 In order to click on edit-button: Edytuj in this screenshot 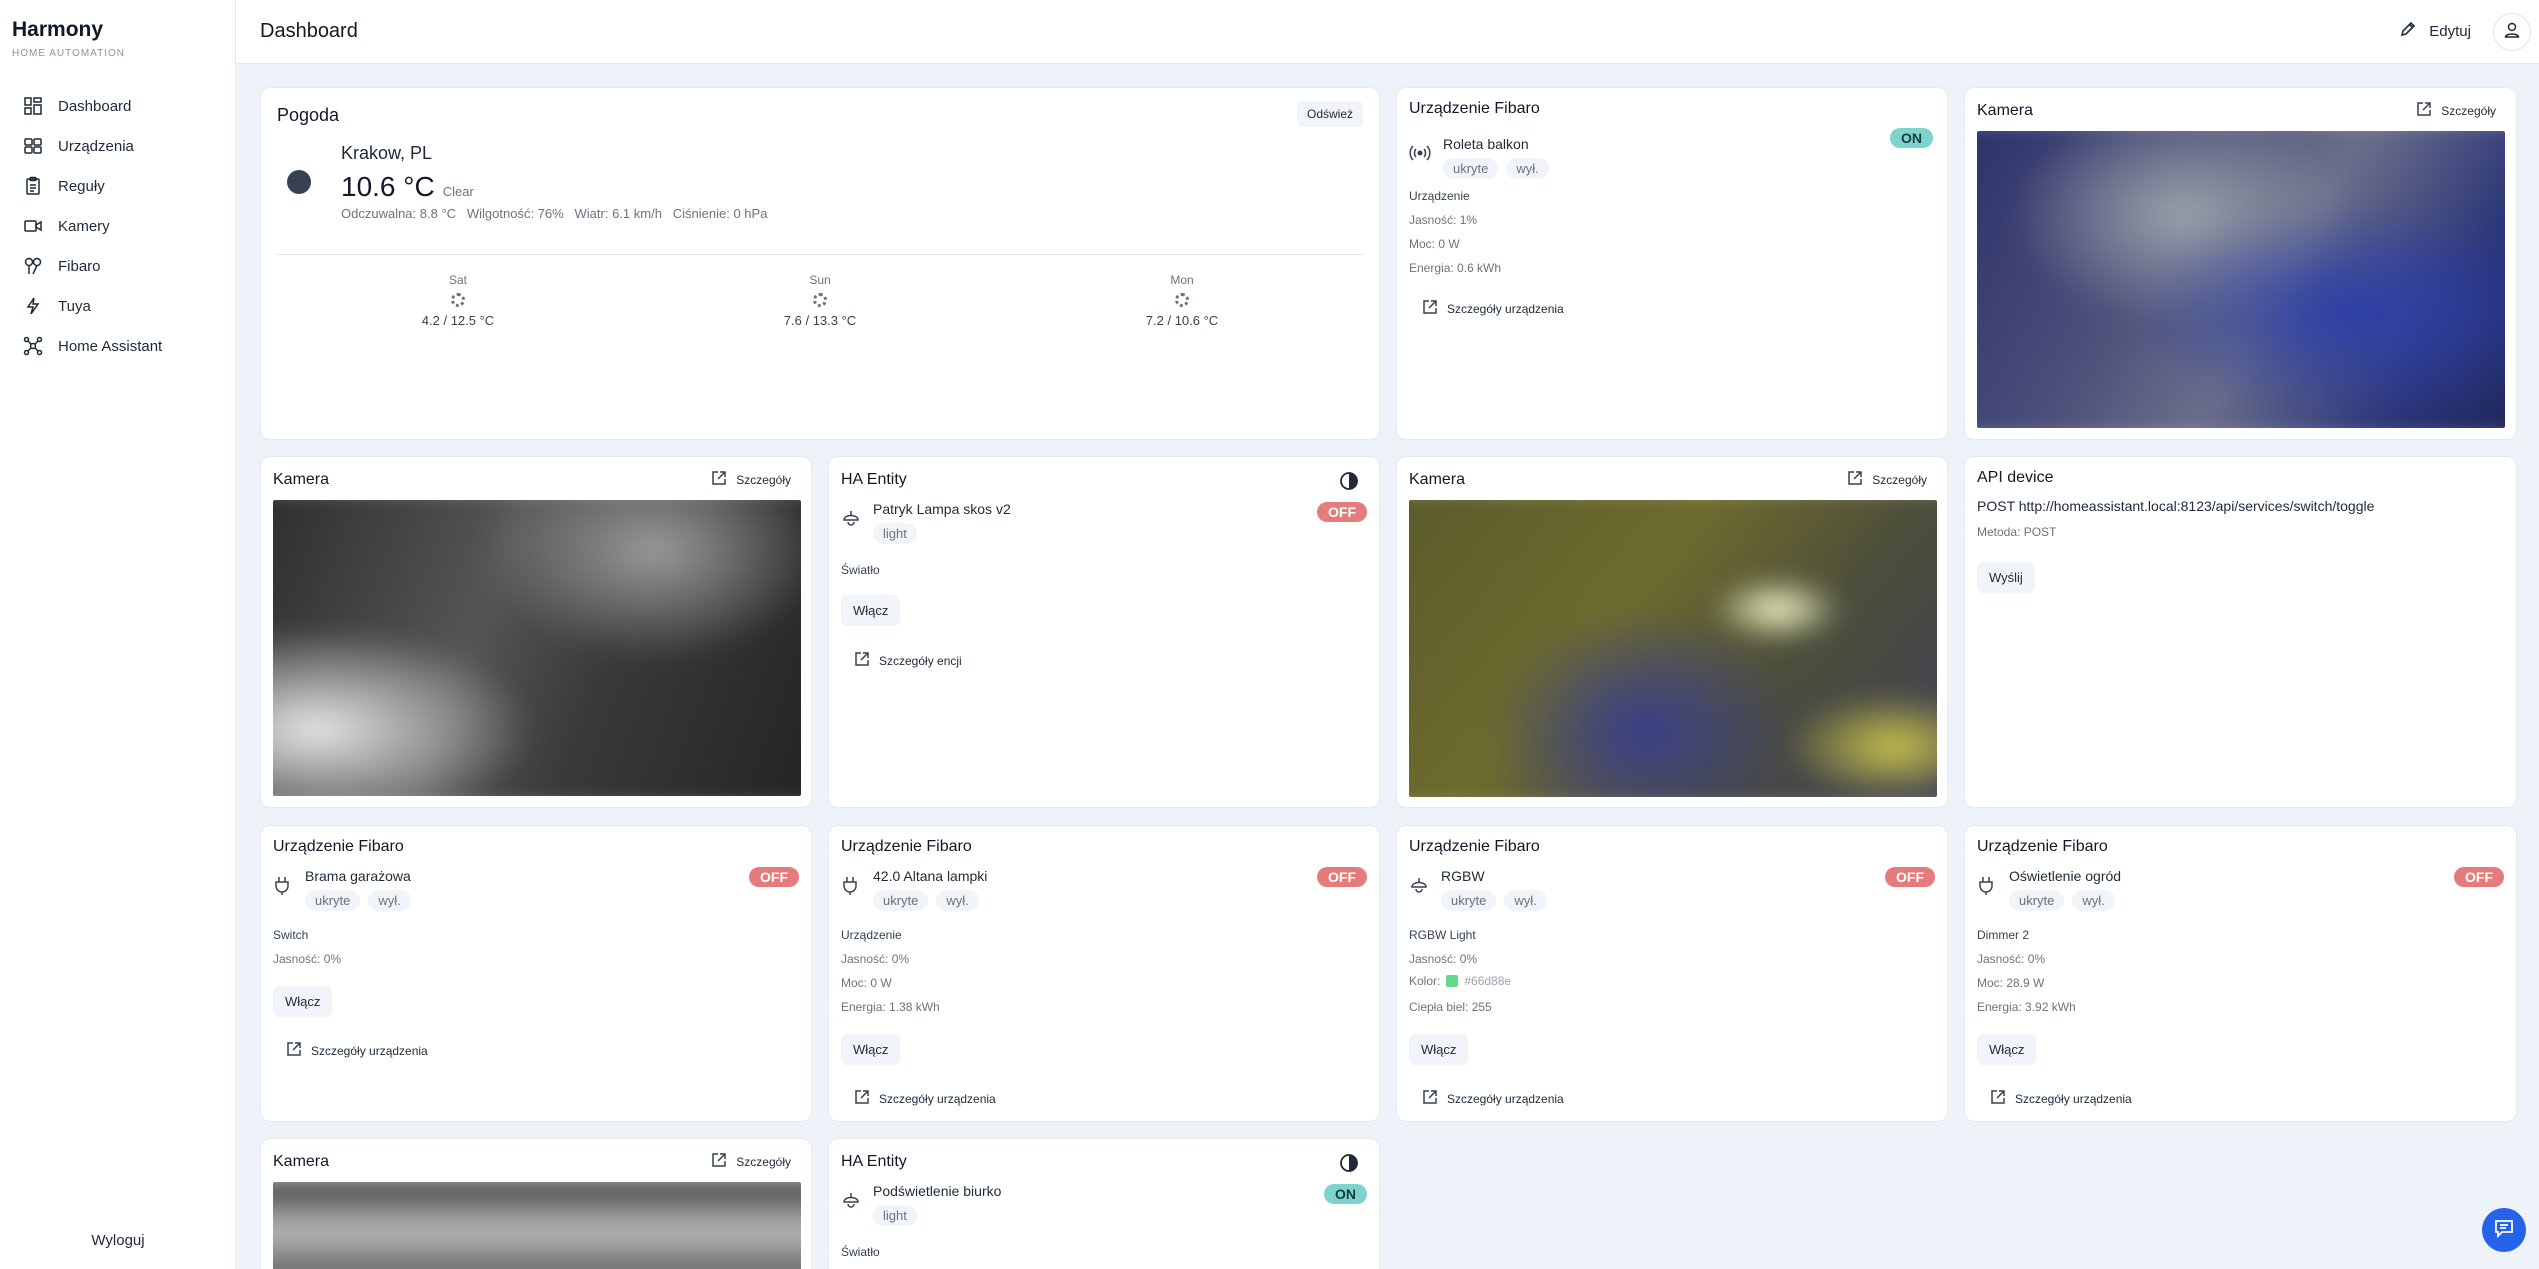, I will do `click(2435, 31)`.